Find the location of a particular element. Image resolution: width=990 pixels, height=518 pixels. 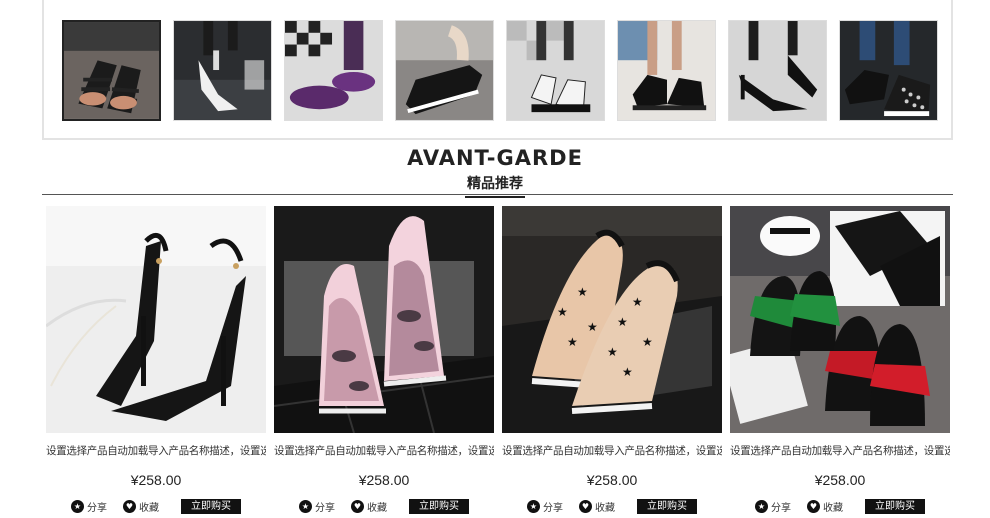

thumbnail-purple-flats is located at coordinates (333, 70).